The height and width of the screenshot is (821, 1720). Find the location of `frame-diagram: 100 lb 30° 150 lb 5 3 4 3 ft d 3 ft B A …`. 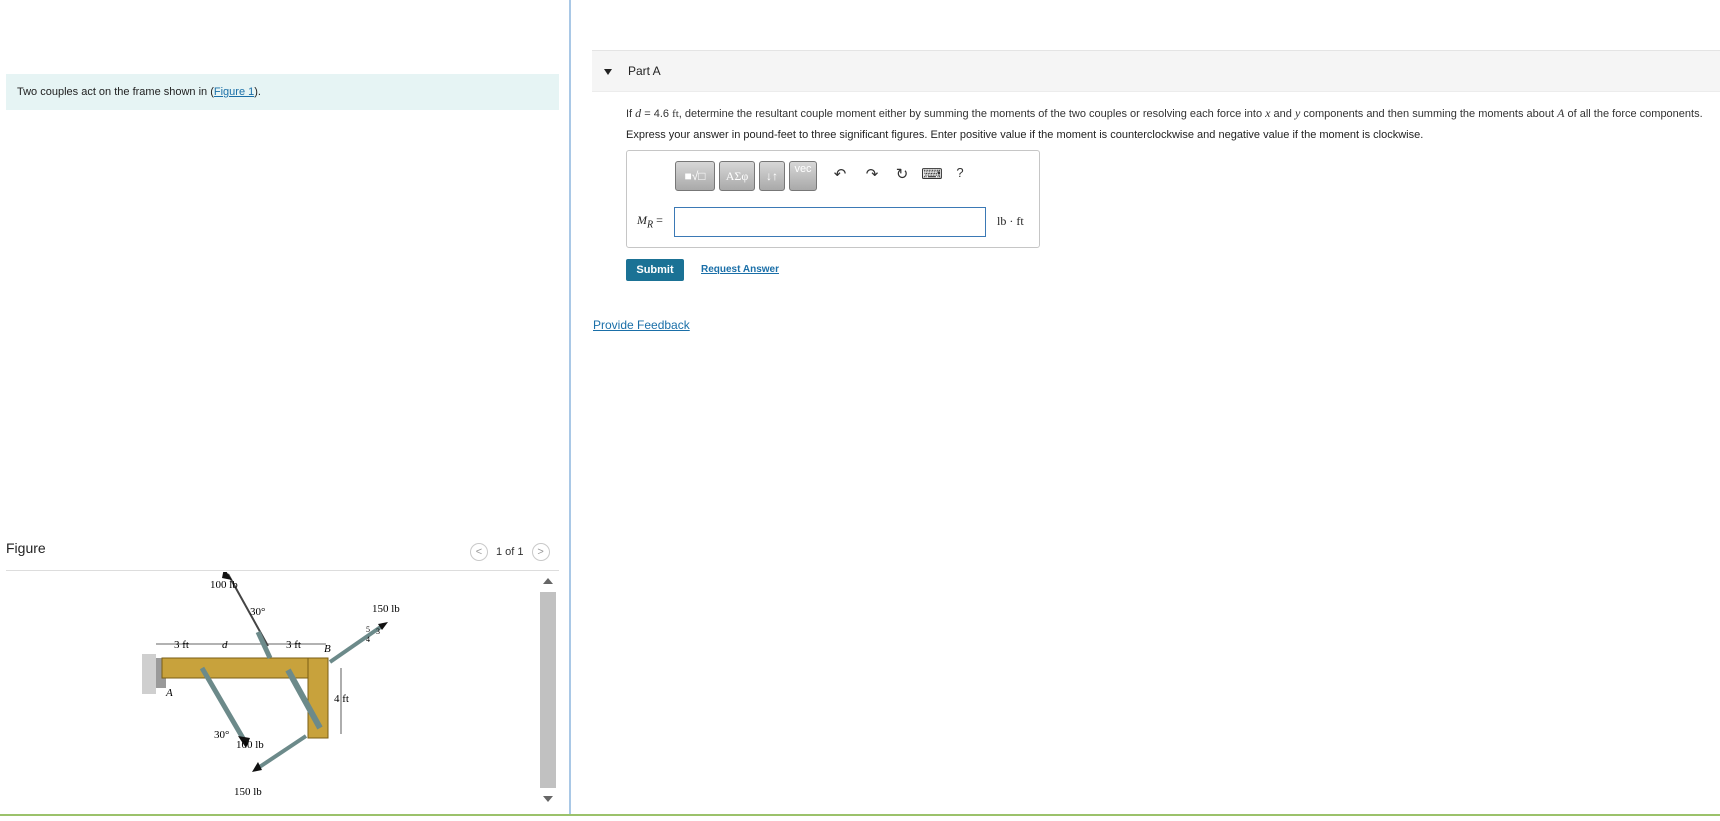

frame-diagram: 100 lb 30° 150 lb 5 3 4 3 ft d 3 ft B A … is located at coordinates (271, 683).